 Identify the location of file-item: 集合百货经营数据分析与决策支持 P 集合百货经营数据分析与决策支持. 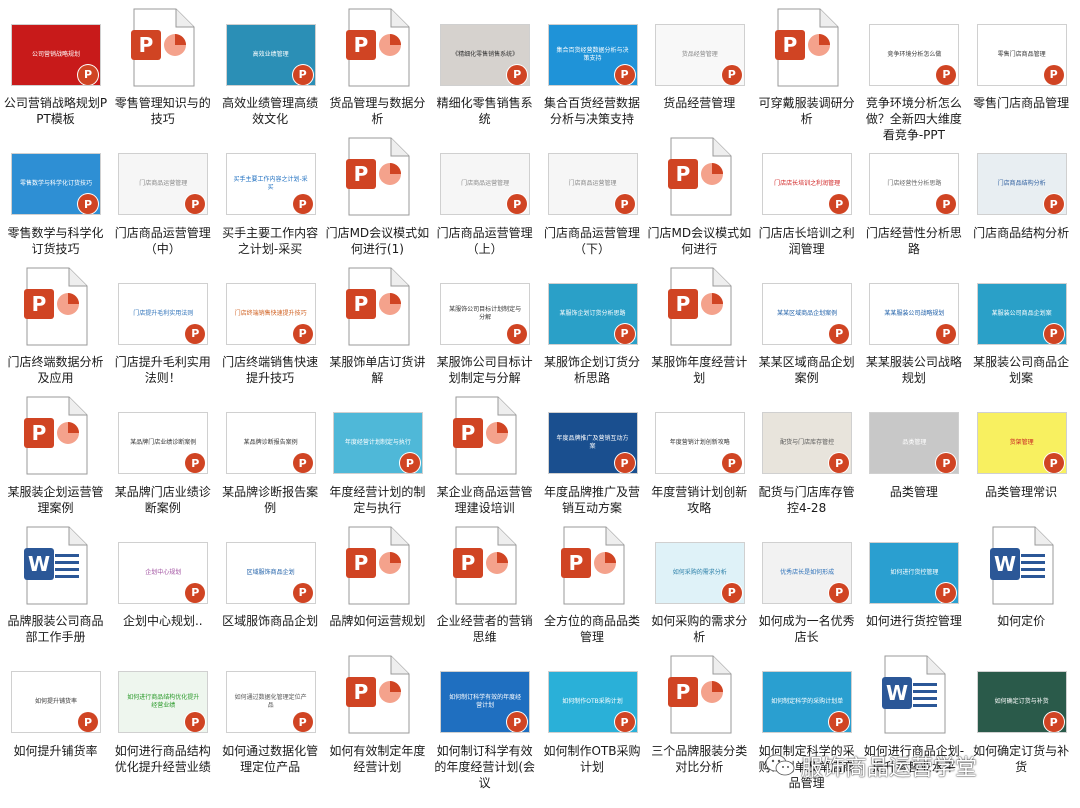
(592, 64).